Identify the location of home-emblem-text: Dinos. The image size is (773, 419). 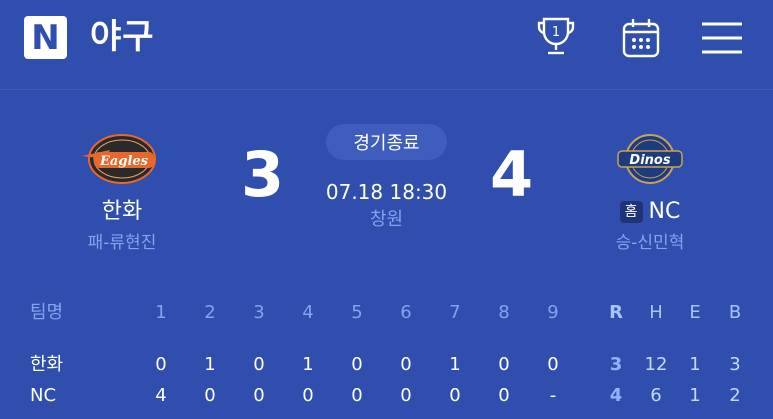
(649, 160).